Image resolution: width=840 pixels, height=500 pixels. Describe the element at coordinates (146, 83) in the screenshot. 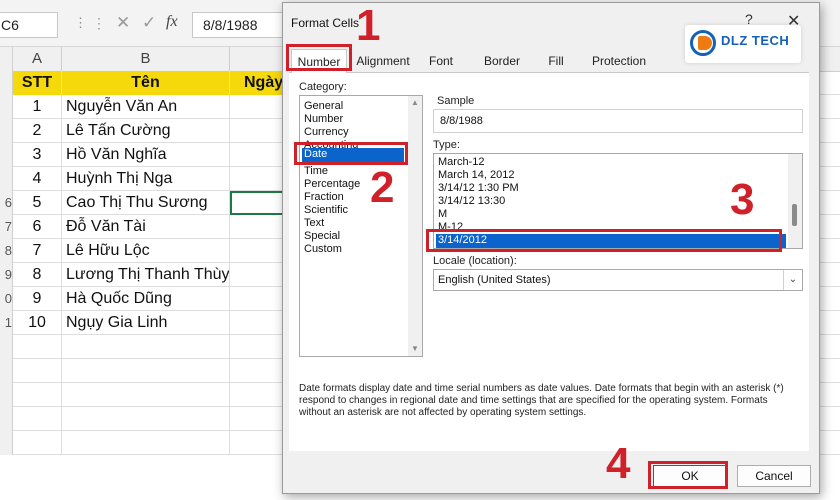

I see `header-ten: Tên` at that location.